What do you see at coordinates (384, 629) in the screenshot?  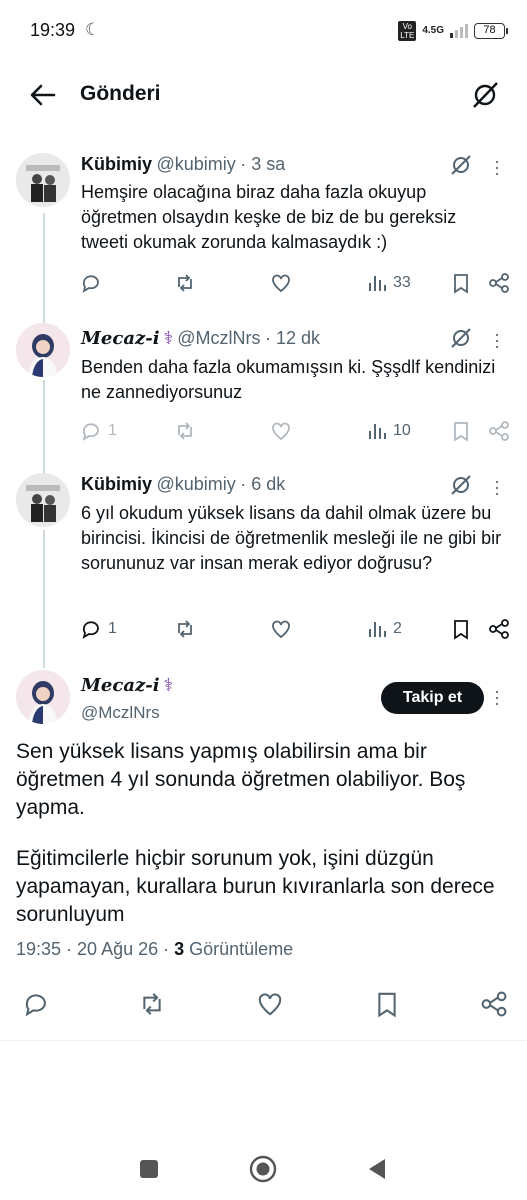 I see `views-icon: 2` at bounding box center [384, 629].